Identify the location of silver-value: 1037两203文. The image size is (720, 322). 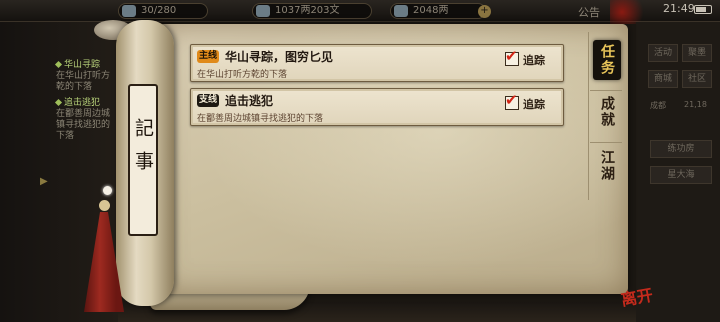
(307, 10).